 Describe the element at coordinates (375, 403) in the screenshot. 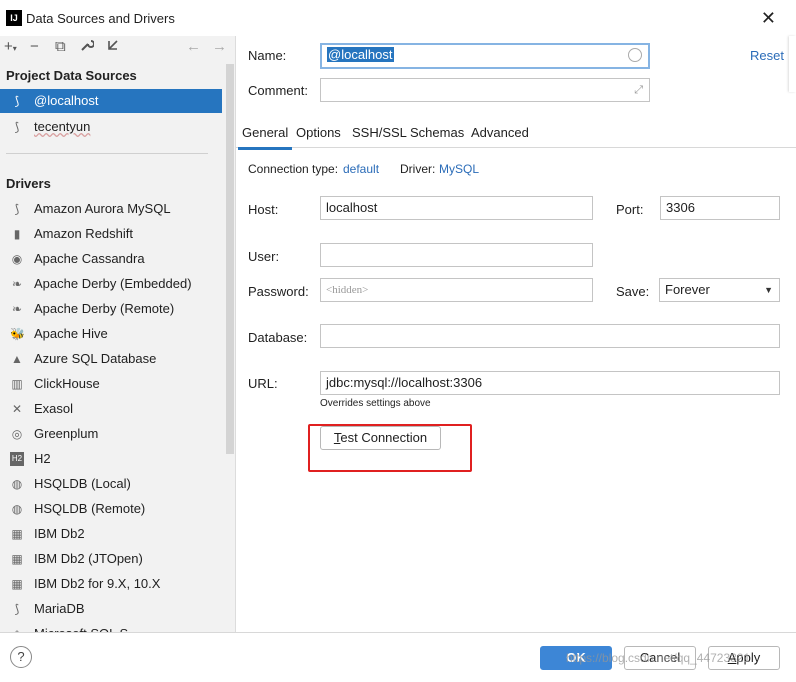

I see `url-hint: Overrides settings above` at that location.